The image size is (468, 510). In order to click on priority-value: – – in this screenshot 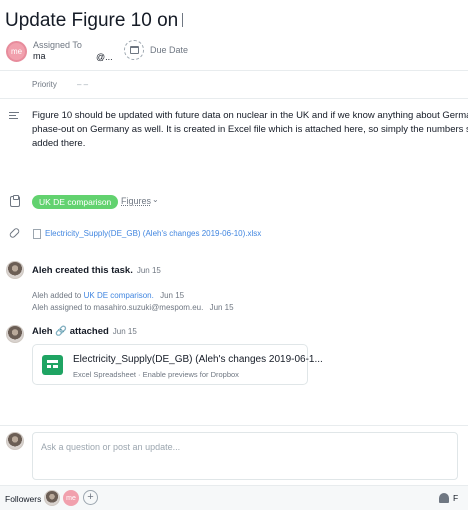, I will do `click(82, 84)`.